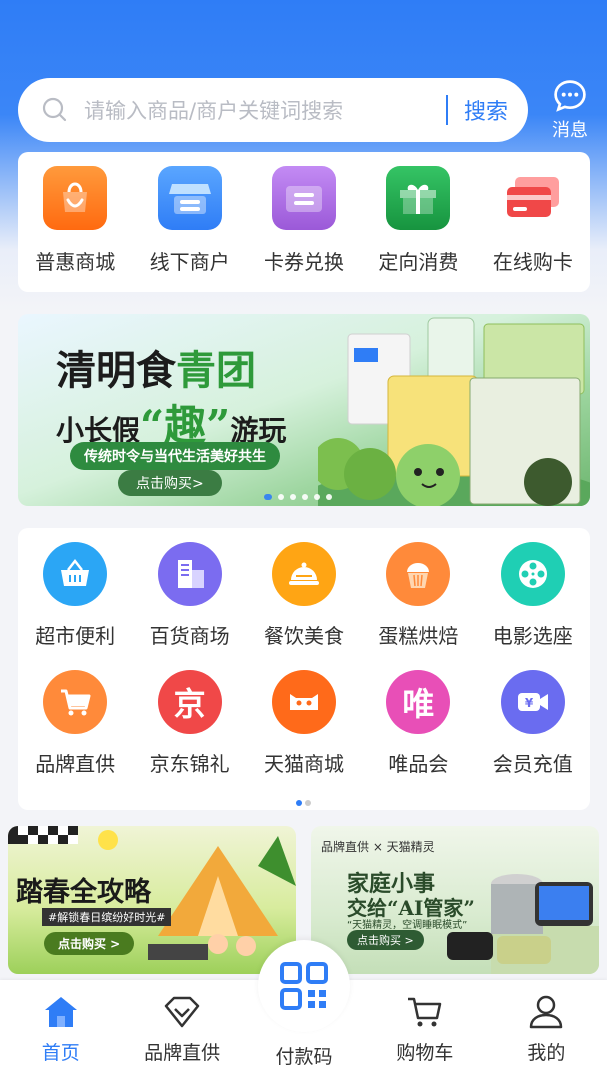 The width and height of the screenshot is (607, 1080). Describe the element at coordinates (60, 1012) in the screenshot. I see `home-icon` at that location.